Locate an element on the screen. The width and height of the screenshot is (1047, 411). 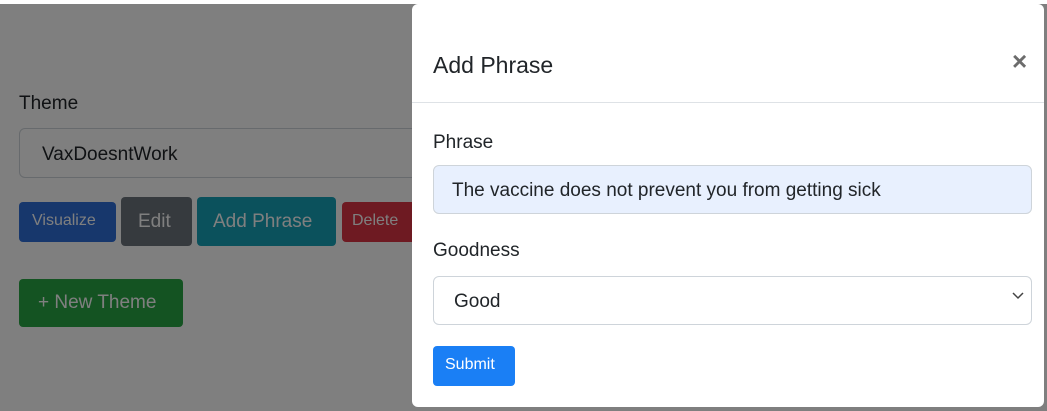
modal-header: Add Phrase × is located at coordinates (728, 53).